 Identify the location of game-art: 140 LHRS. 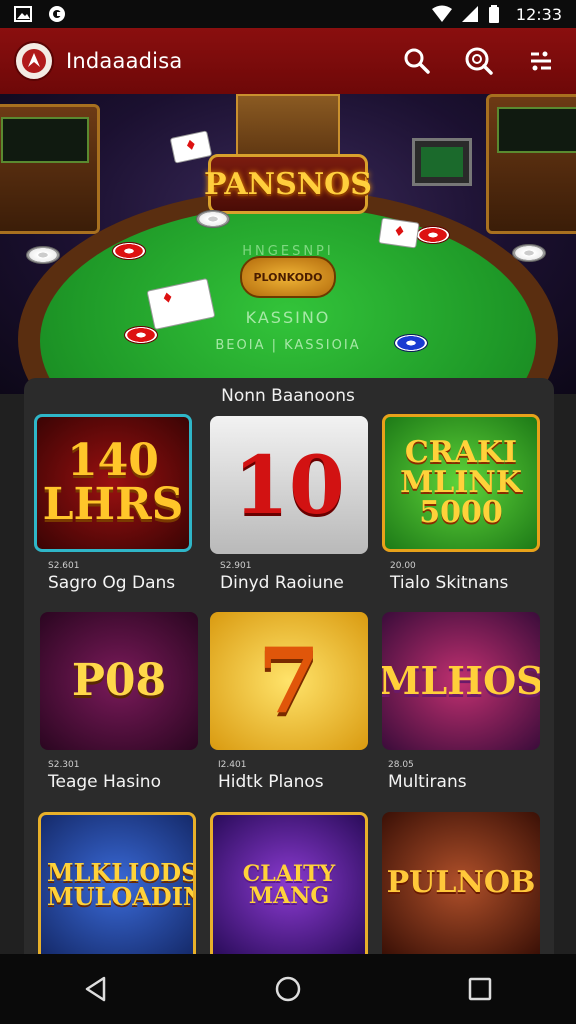
(113, 482).